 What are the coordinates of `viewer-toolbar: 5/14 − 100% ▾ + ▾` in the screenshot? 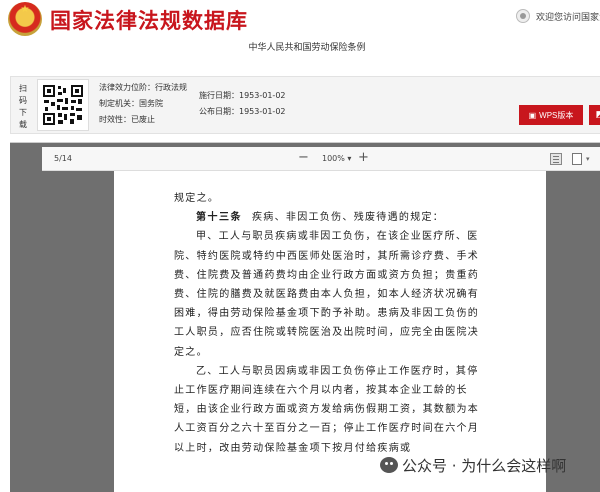 It's located at (321, 159).